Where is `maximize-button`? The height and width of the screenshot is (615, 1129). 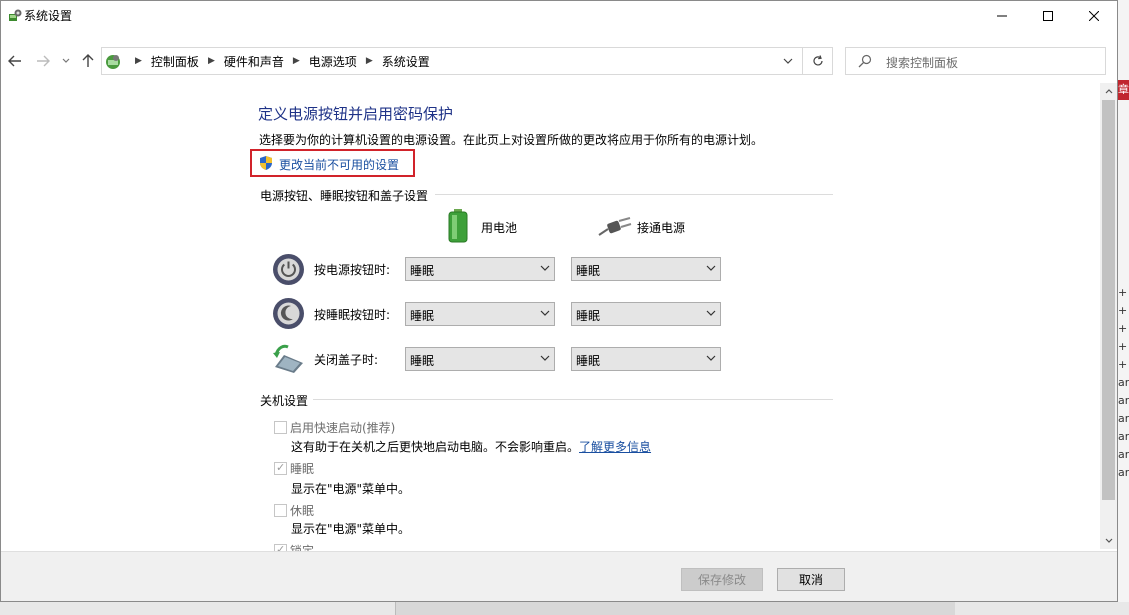 maximize-button is located at coordinates (1048, 16).